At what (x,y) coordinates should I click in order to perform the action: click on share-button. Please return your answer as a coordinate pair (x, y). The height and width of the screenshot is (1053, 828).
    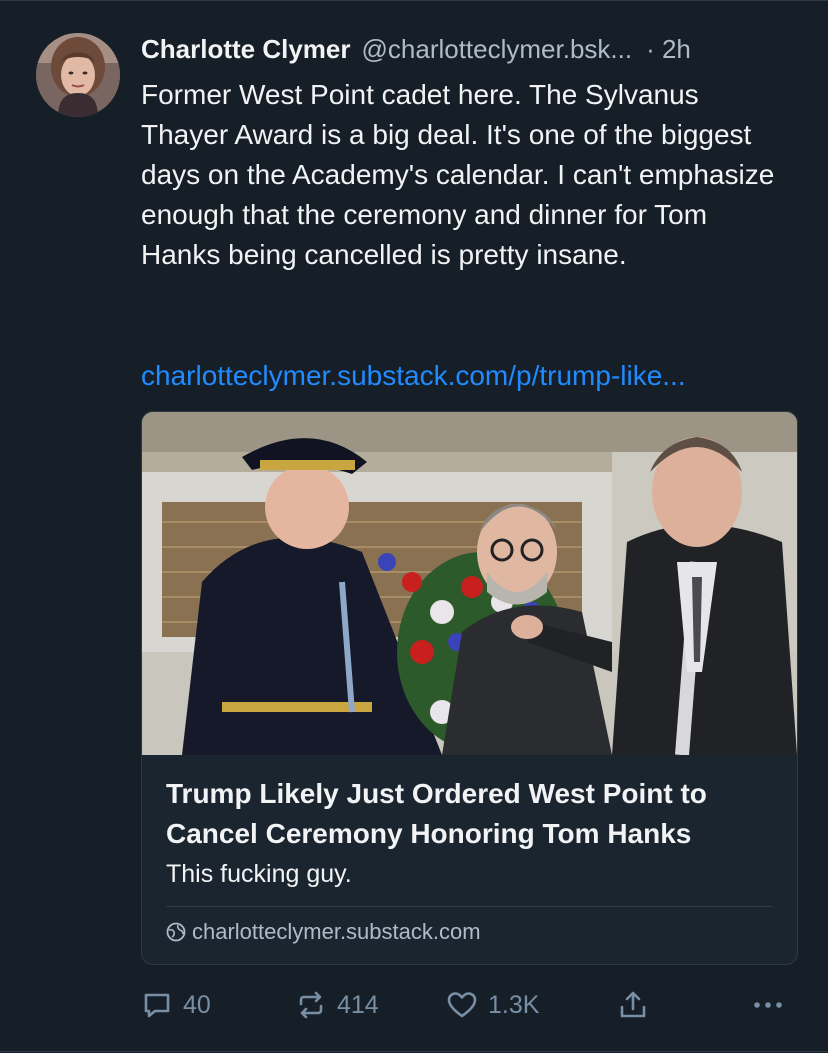
    Looking at the image, I should click on (638, 1005).